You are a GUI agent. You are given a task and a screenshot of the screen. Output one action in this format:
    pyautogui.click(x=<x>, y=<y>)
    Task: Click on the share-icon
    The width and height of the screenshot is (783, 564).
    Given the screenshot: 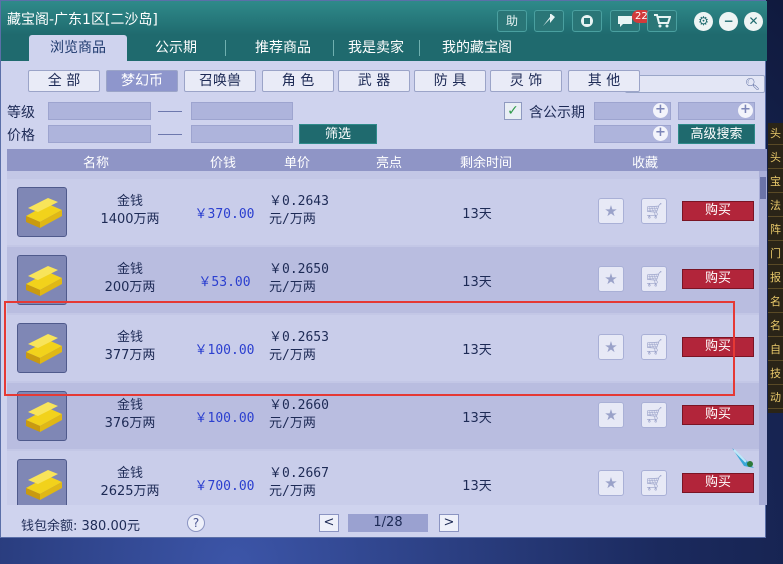 What is the action you would take?
    pyautogui.click(x=549, y=19)
    